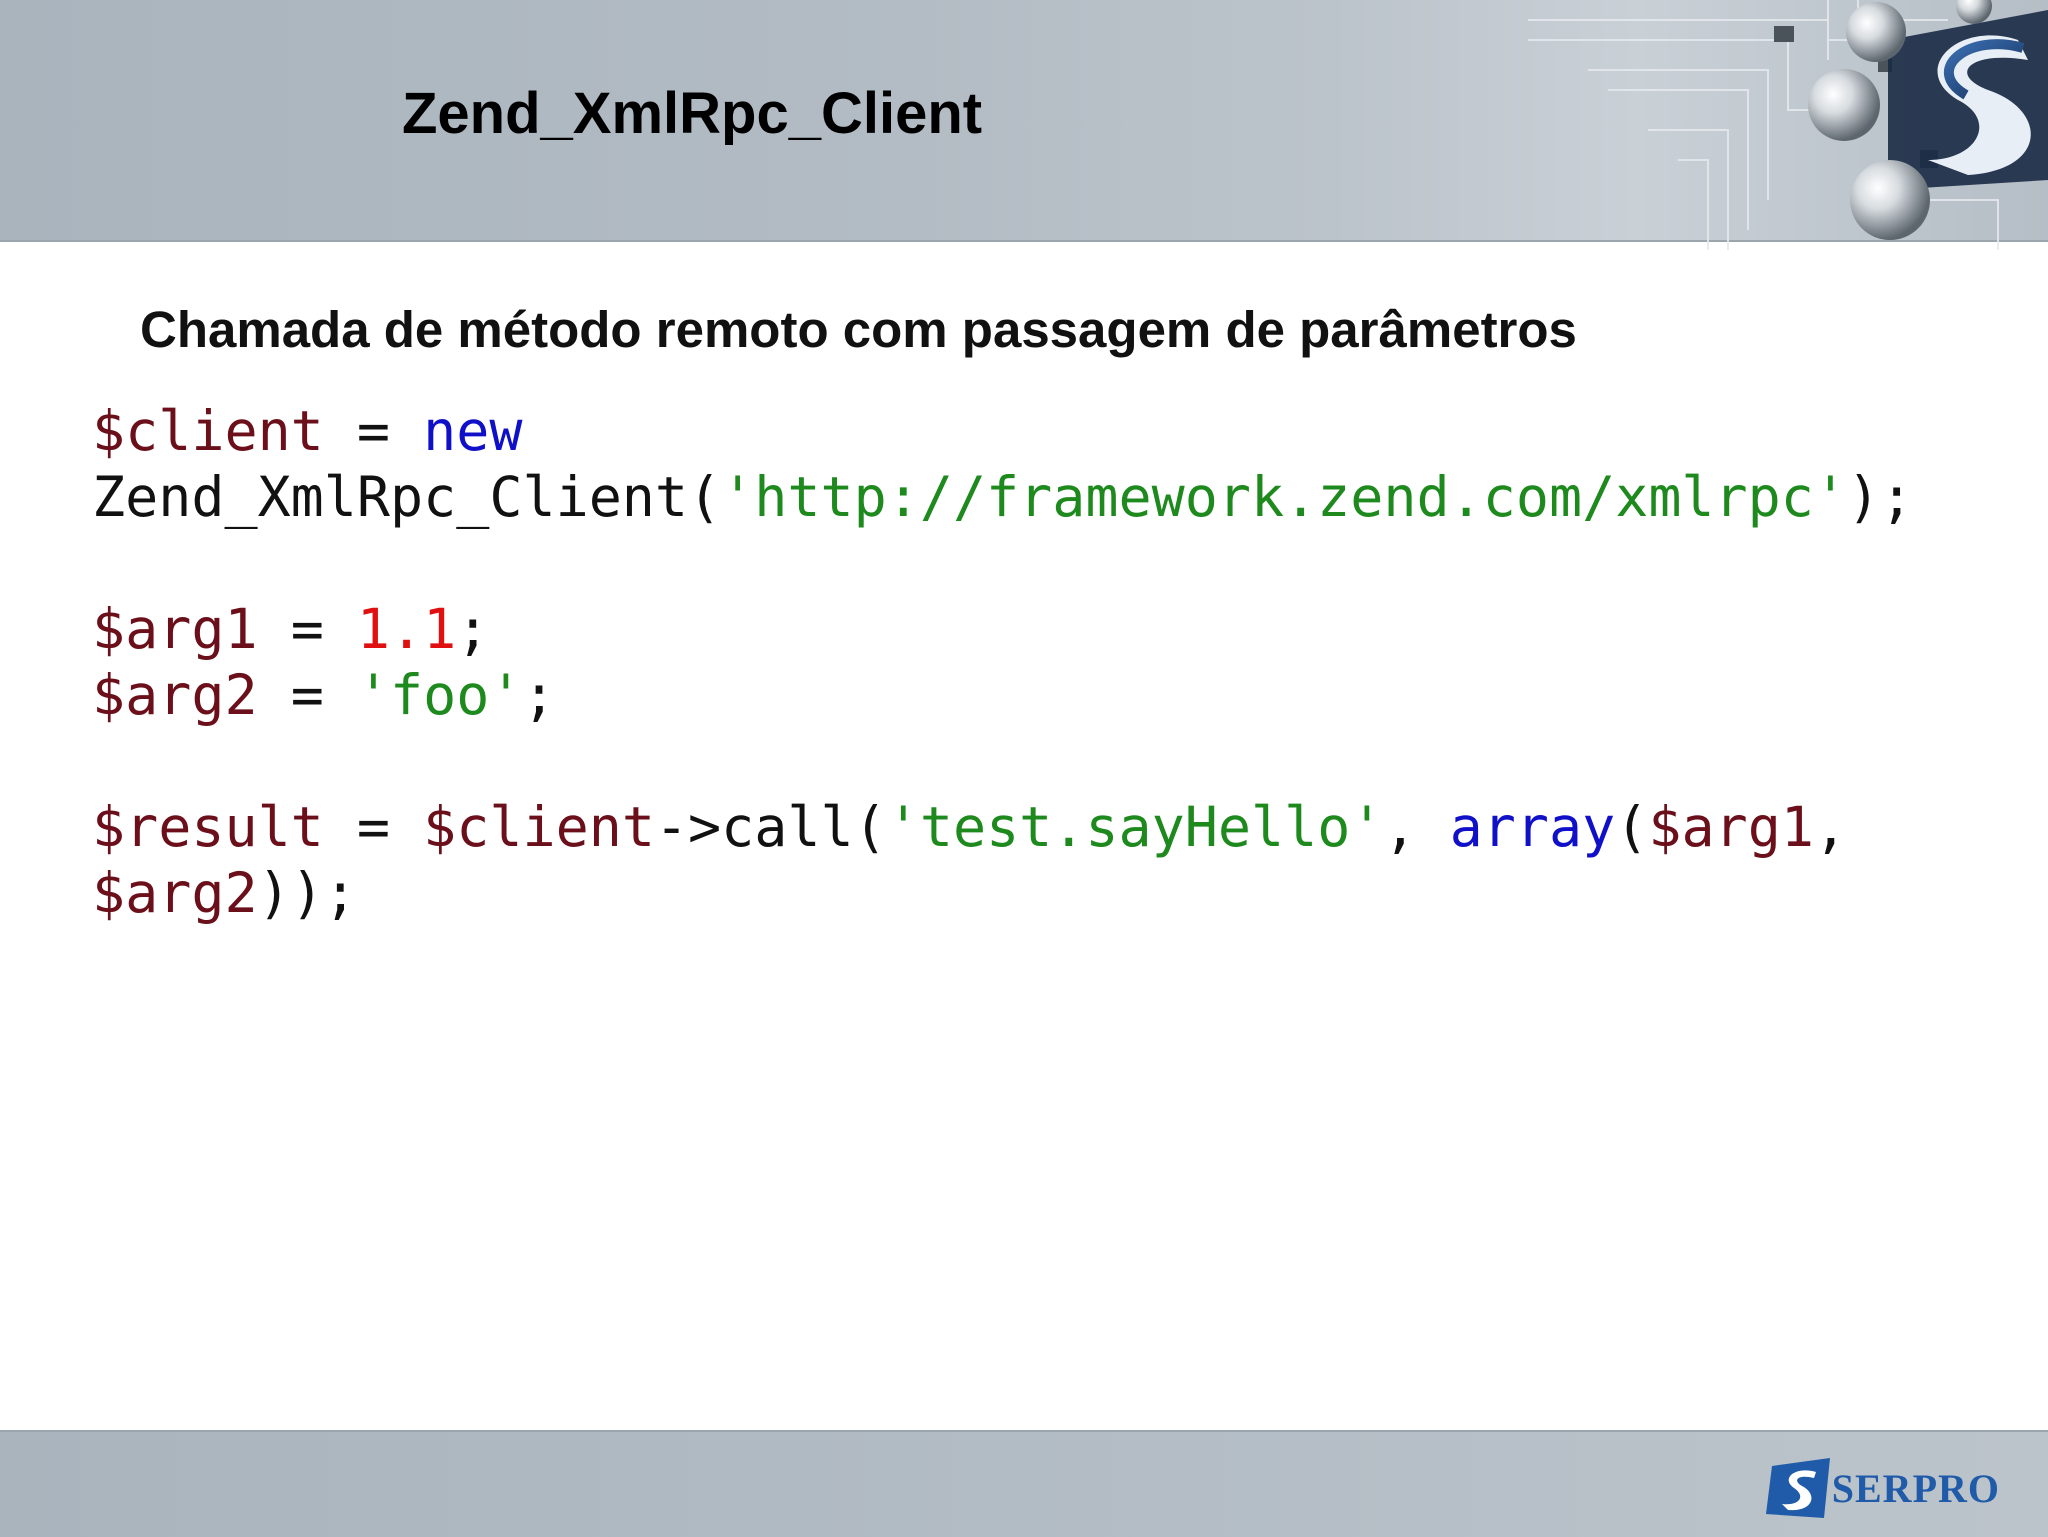 The image size is (2048, 1537). Describe the element at coordinates (1797, 1488) in the screenshot. I see `serpro-s-logo-icon` at that location.